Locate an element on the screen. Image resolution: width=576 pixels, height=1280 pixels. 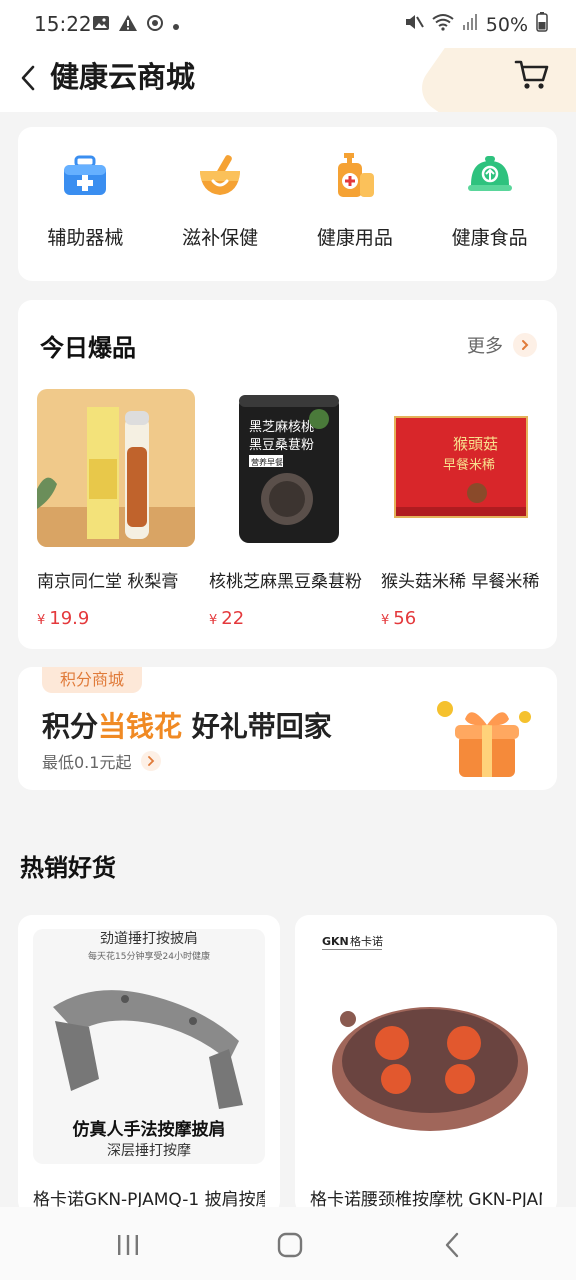
product-card: 南京同仁堂 秋梨膏 ¥19.9 is located at coordinates (116, 509).